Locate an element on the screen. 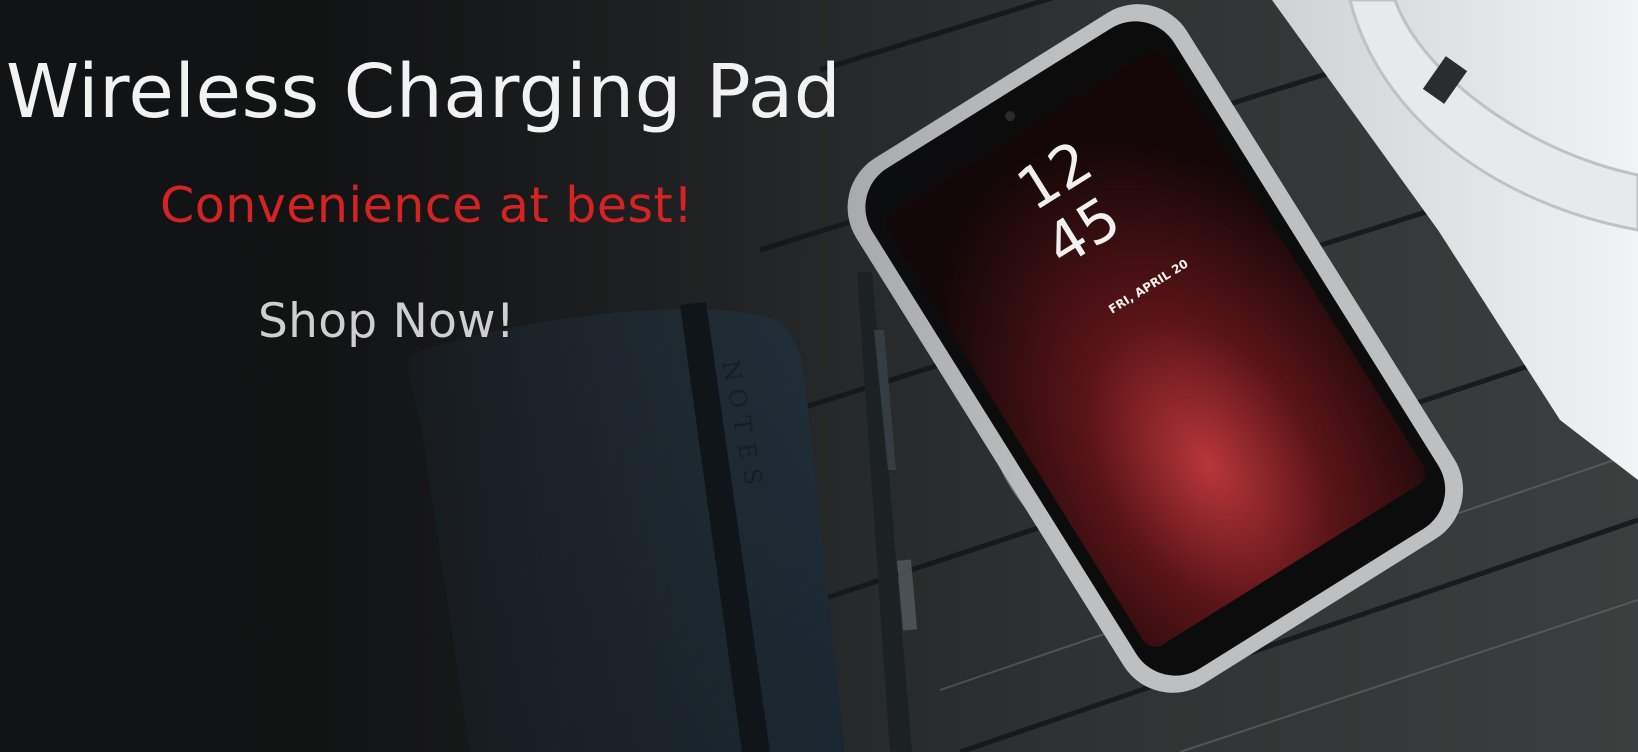 This screenshot has width=1638, height=752. hero-tagline: Convenience at best! is located at coordinates (427, 205).